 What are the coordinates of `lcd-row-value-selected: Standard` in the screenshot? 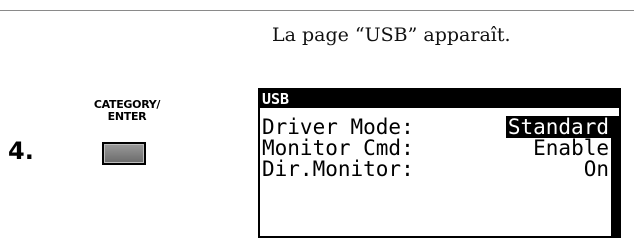 It's located at (558, 127).